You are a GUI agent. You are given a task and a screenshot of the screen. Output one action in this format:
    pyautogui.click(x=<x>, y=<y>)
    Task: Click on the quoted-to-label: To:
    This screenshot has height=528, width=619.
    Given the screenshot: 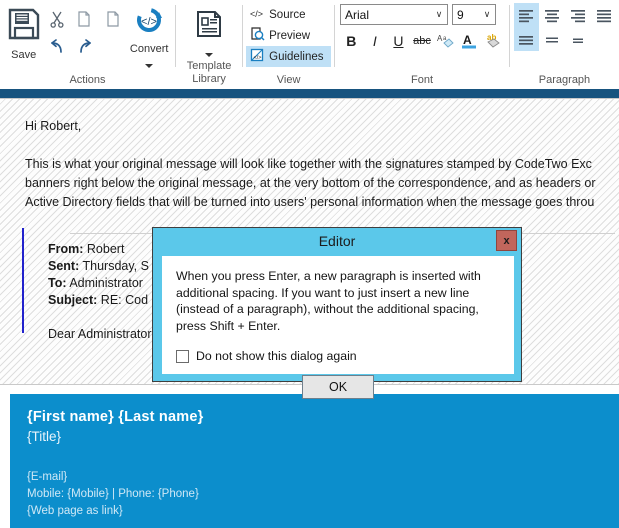 What is the action you would take?
    pyautogui.click(x=57, y=283)
    